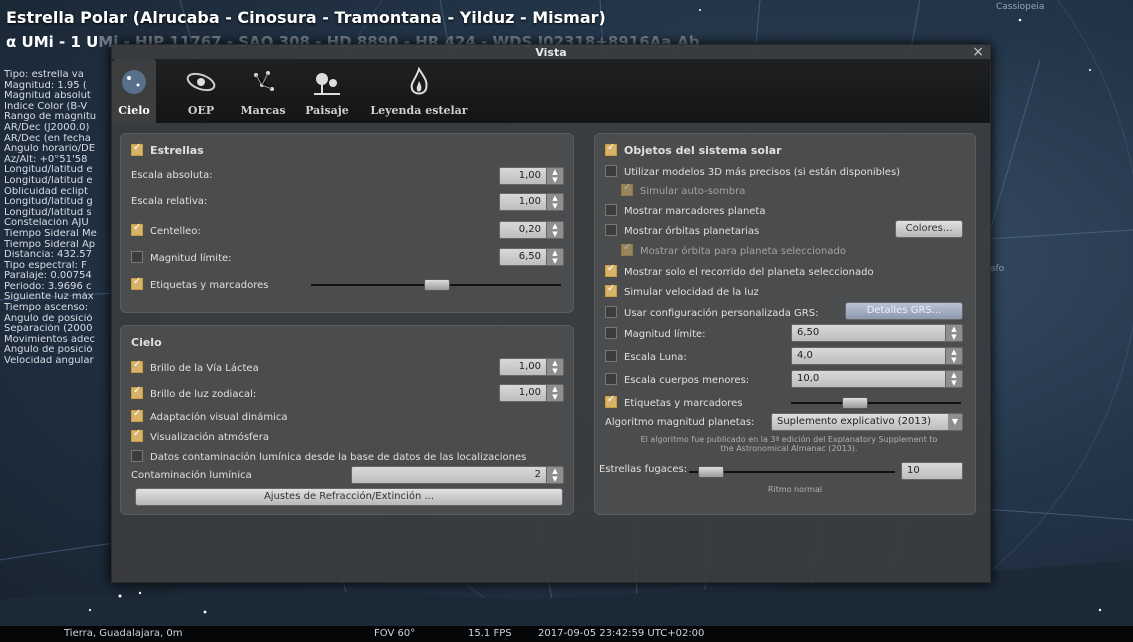 This screenshot has height=642, width=1133. I want to click on absolute-scale-spinbox: 1,00 ▲ ▼, so click(531, 176).